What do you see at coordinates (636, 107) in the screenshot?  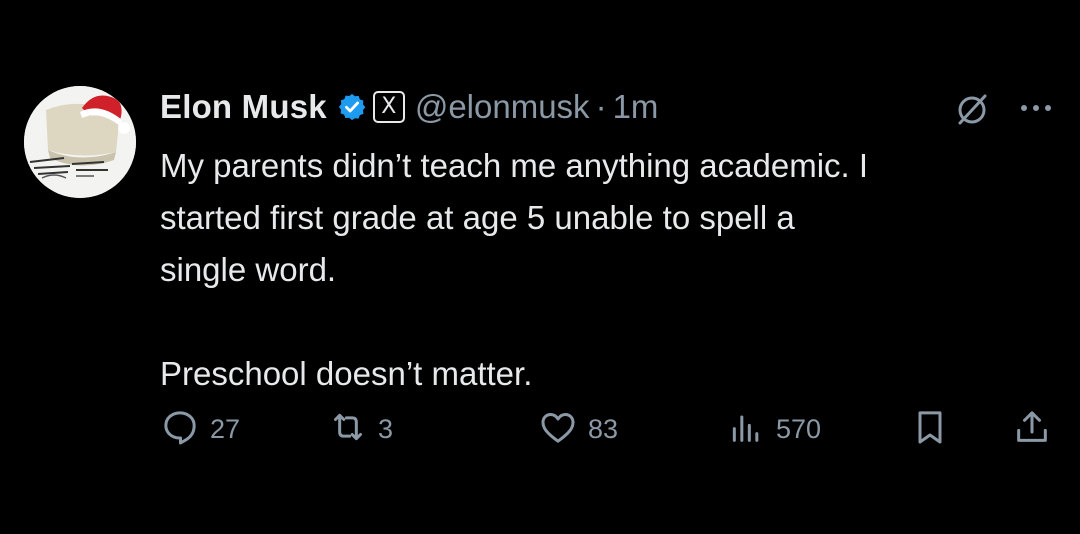 I see `timestamp: 1m` at bounding box center [636, 107].